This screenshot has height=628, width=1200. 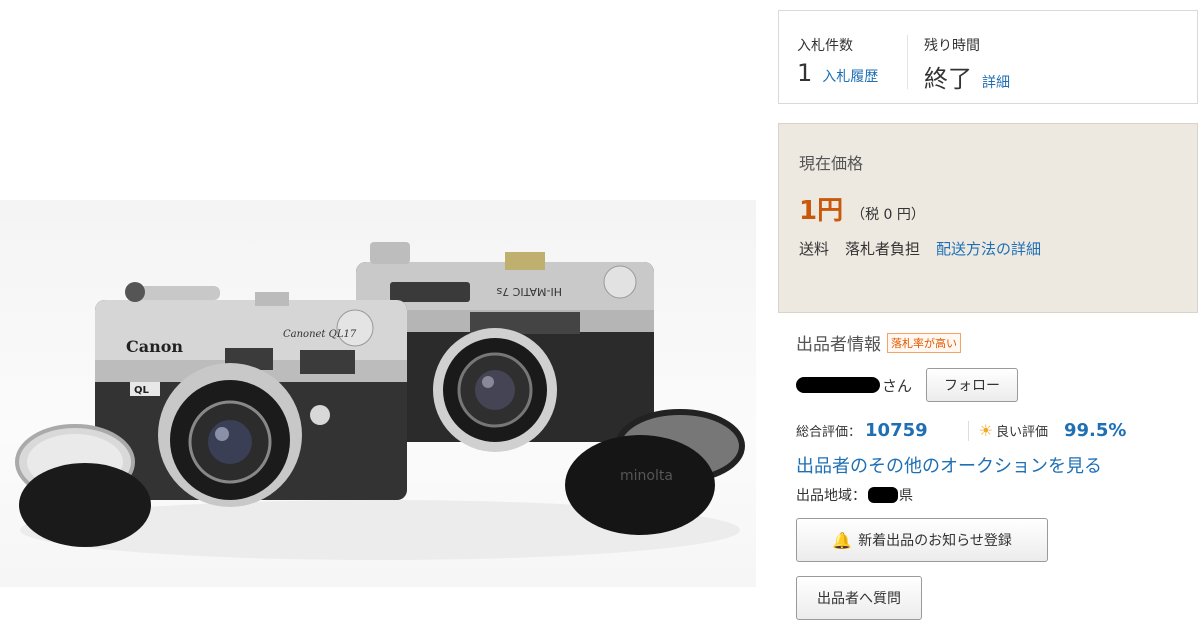 I want to click on bid-info-box: 入札件数 1 入札履歴 残り時間 終了 詳細, so click(x=988, y=57).